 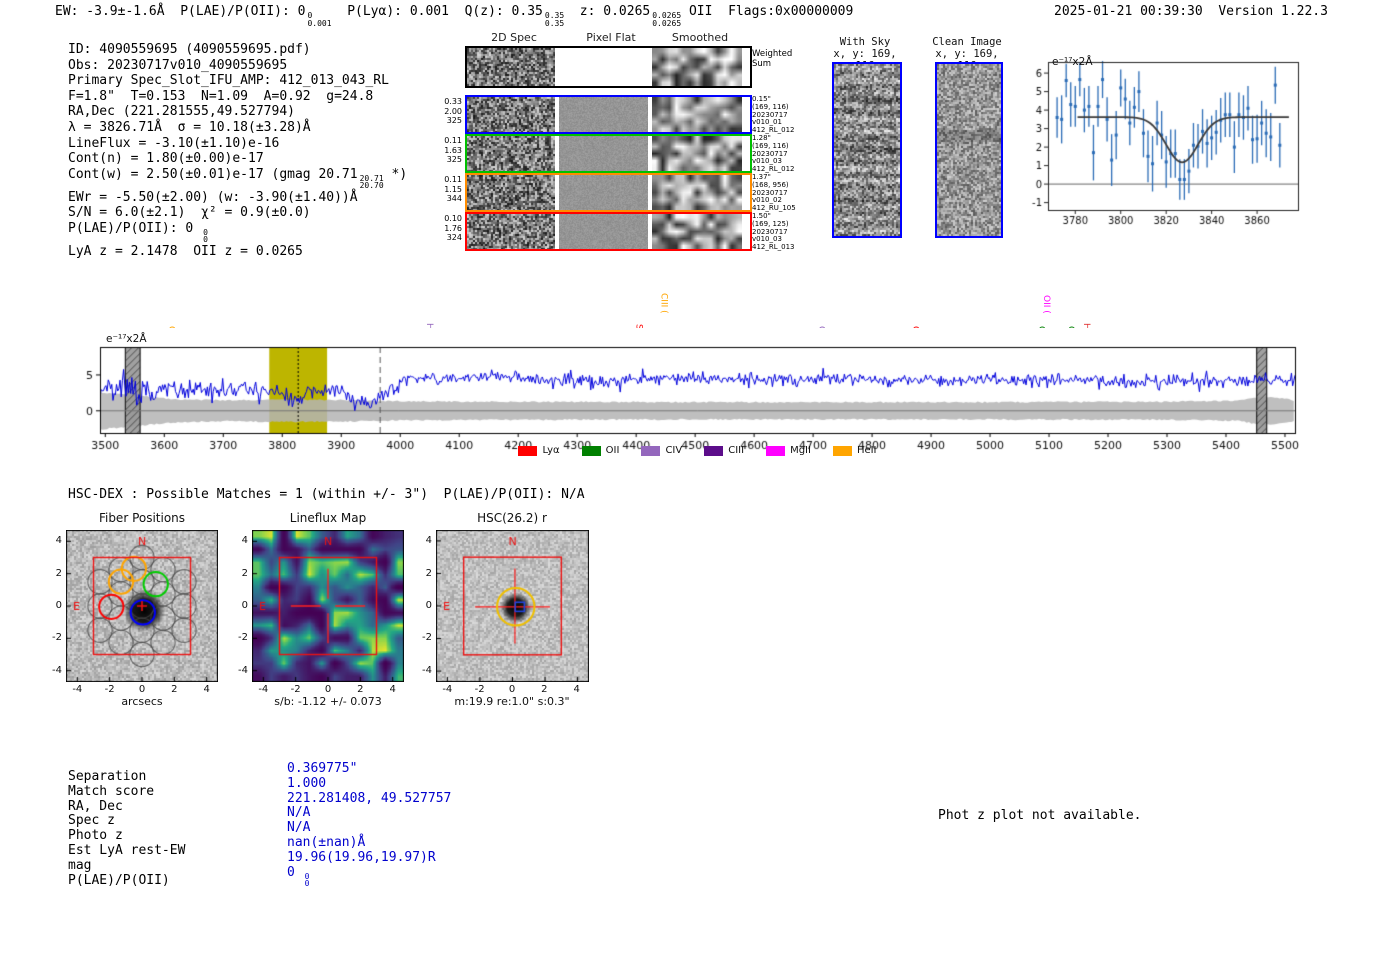 What do you see at coordinates (776, 450) in the screenshot?
I see `legend-swatch` at bounding box center [776, 450].